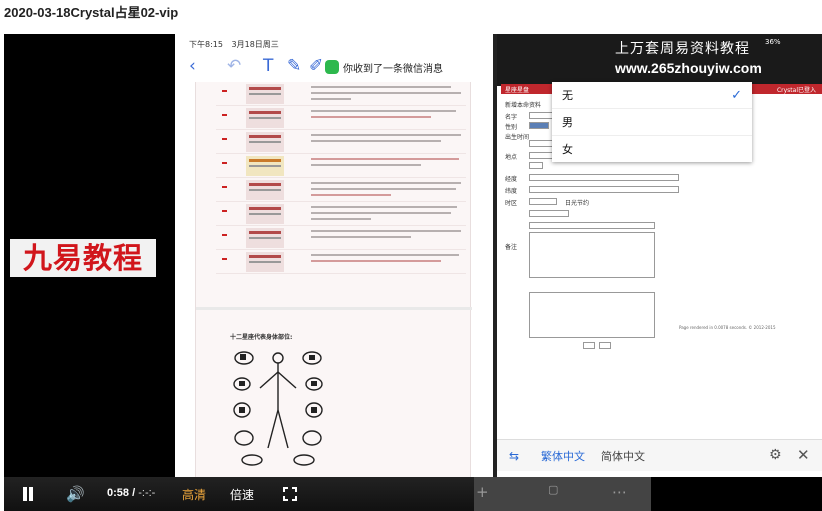 This screenshot has height=511, width=822. What do you see at coordinates (278, 408) in the screenshot?
I see `zodiac-man-illustration` at bounding box center [278, 408].